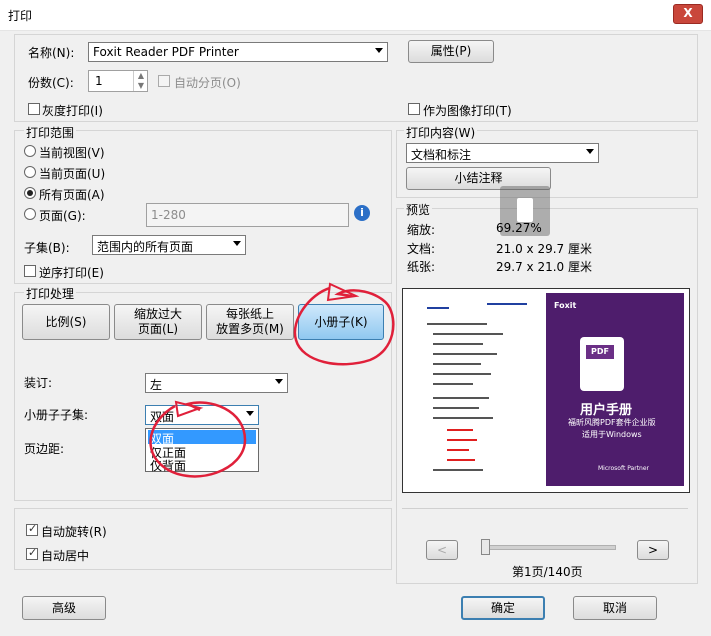 This screenshot has width=711, height=636. Describe the element at coordinates (525, 210) in the screenshot. I see `usb-body` at that location.